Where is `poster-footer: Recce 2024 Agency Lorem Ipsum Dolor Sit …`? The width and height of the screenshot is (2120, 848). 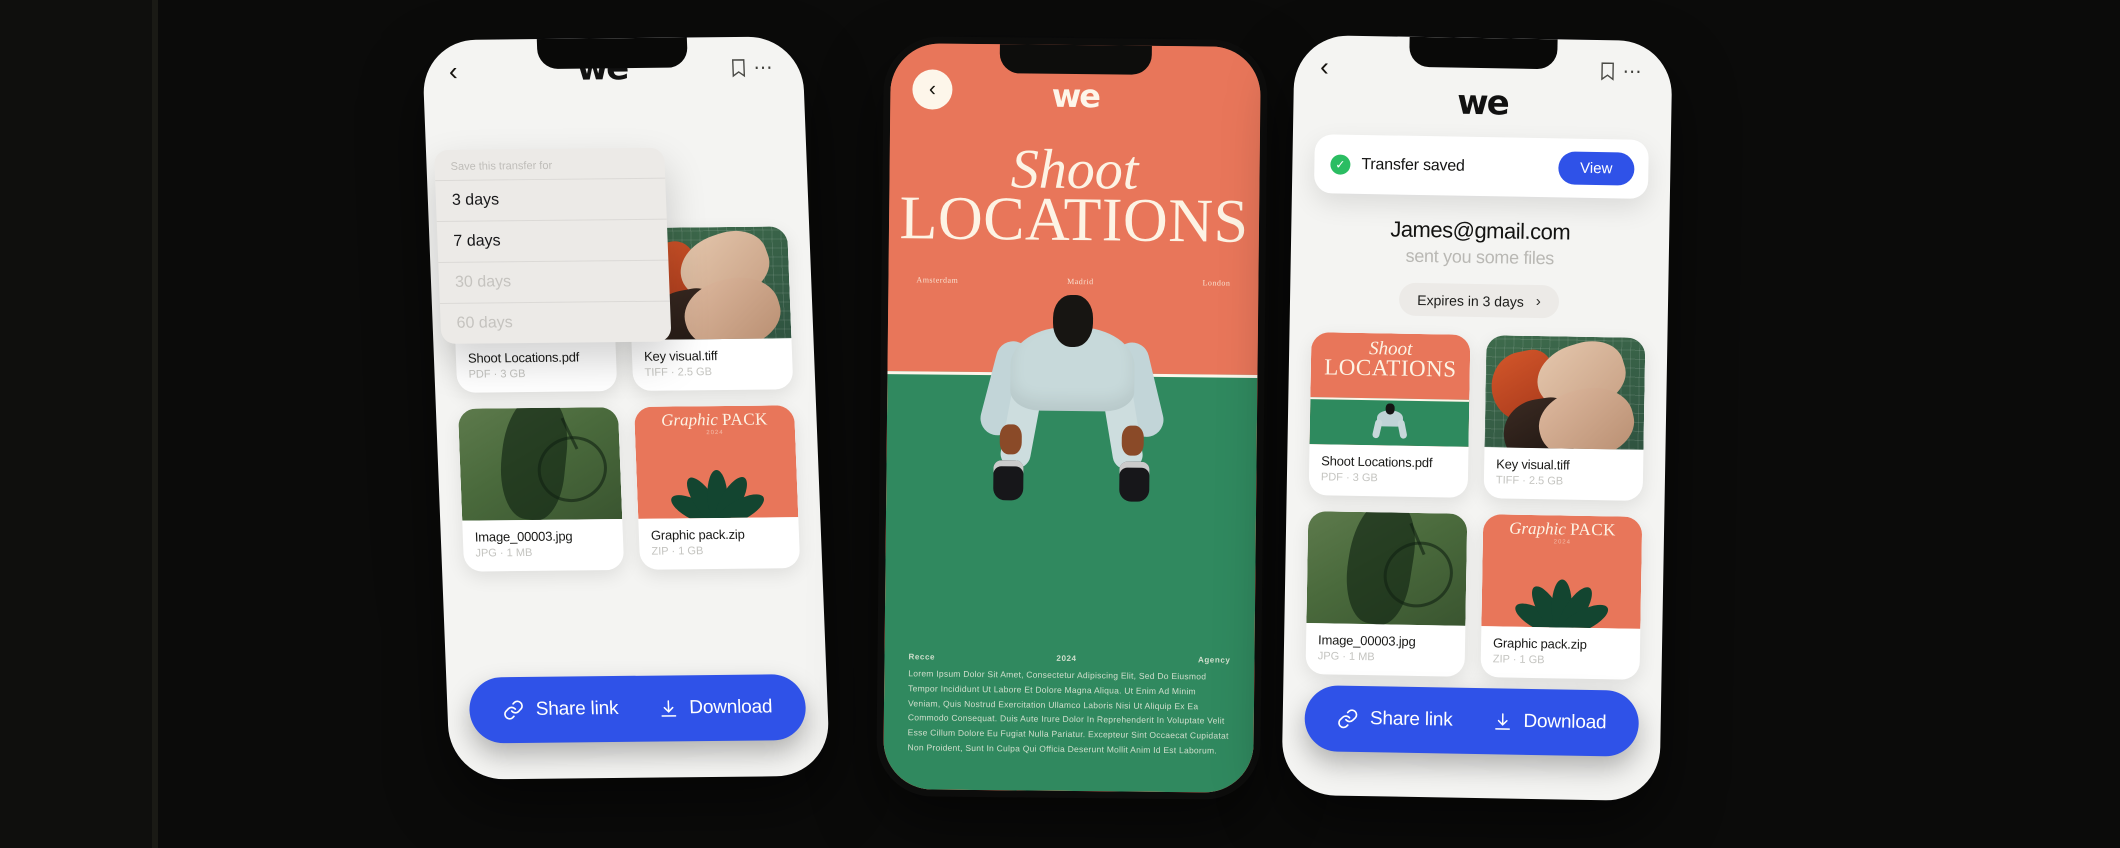
poster-footer: Recce 2024 Agency Lorem Ipsum Dolor Sit … is located at coordinates (1068, 705).